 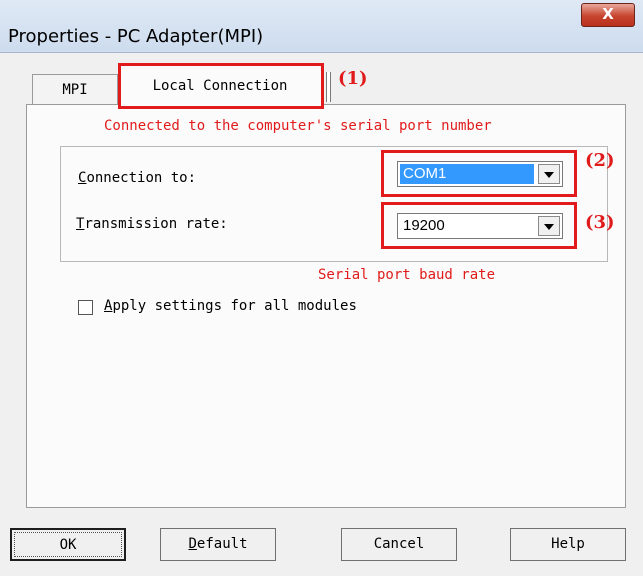 I want to click on ok-button: OK, so click(x=68, y=544).